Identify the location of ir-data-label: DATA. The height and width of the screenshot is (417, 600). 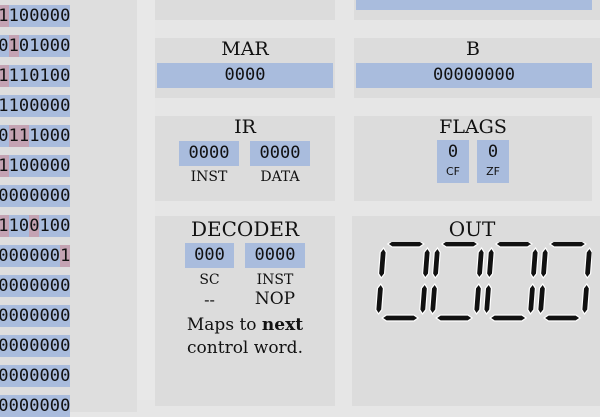
(280, 177).